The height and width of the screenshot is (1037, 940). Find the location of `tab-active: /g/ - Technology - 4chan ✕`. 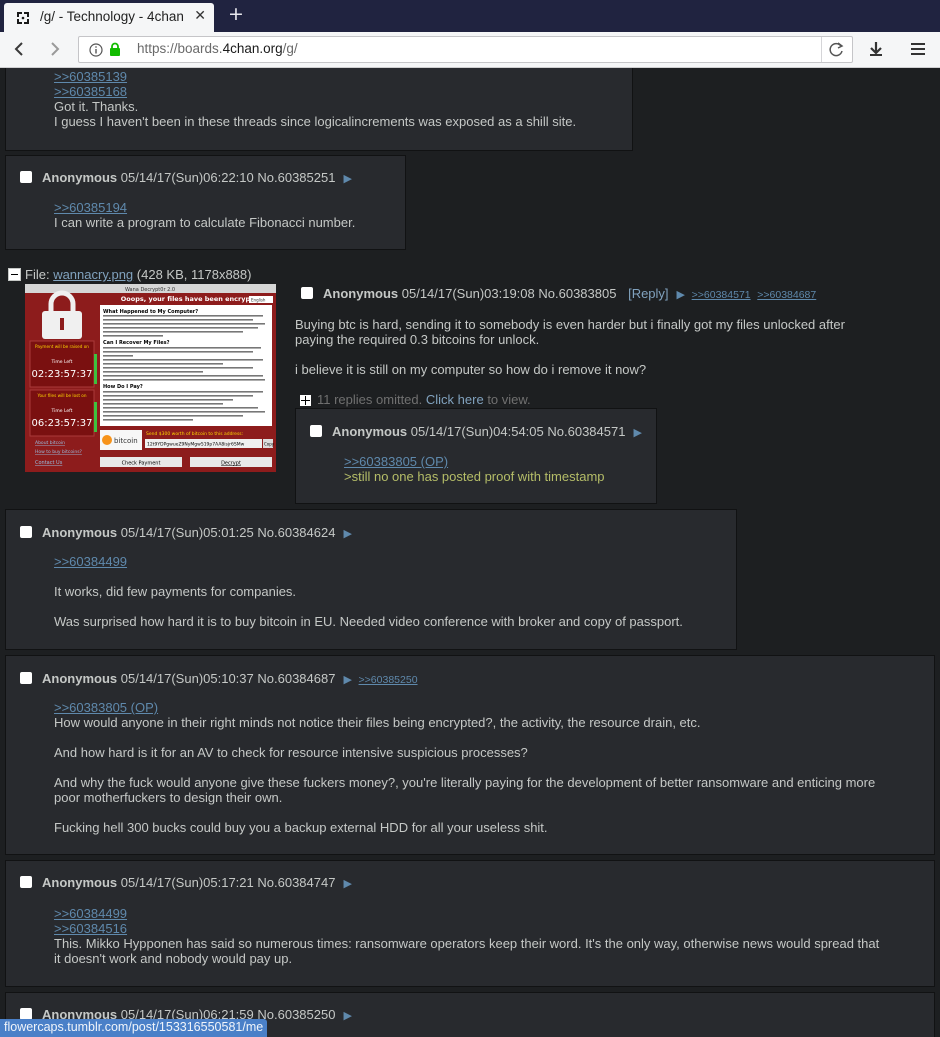

tab-active: /g/ - Technology - 4chan ✕ is located at coordinates (109, 17).